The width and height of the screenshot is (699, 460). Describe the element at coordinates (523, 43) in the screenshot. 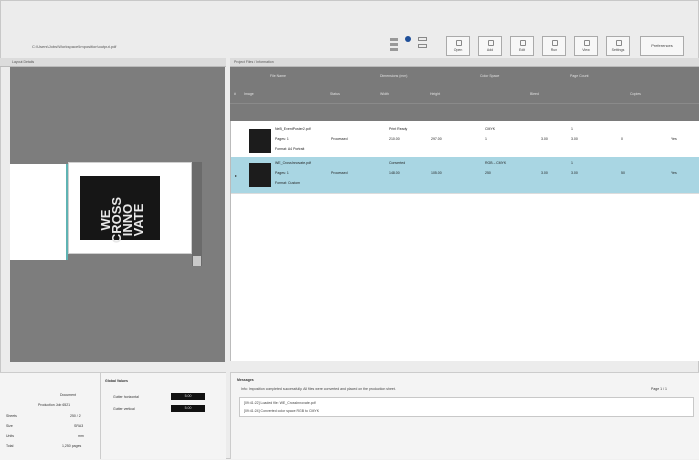

I see `edit-icon` at that location.